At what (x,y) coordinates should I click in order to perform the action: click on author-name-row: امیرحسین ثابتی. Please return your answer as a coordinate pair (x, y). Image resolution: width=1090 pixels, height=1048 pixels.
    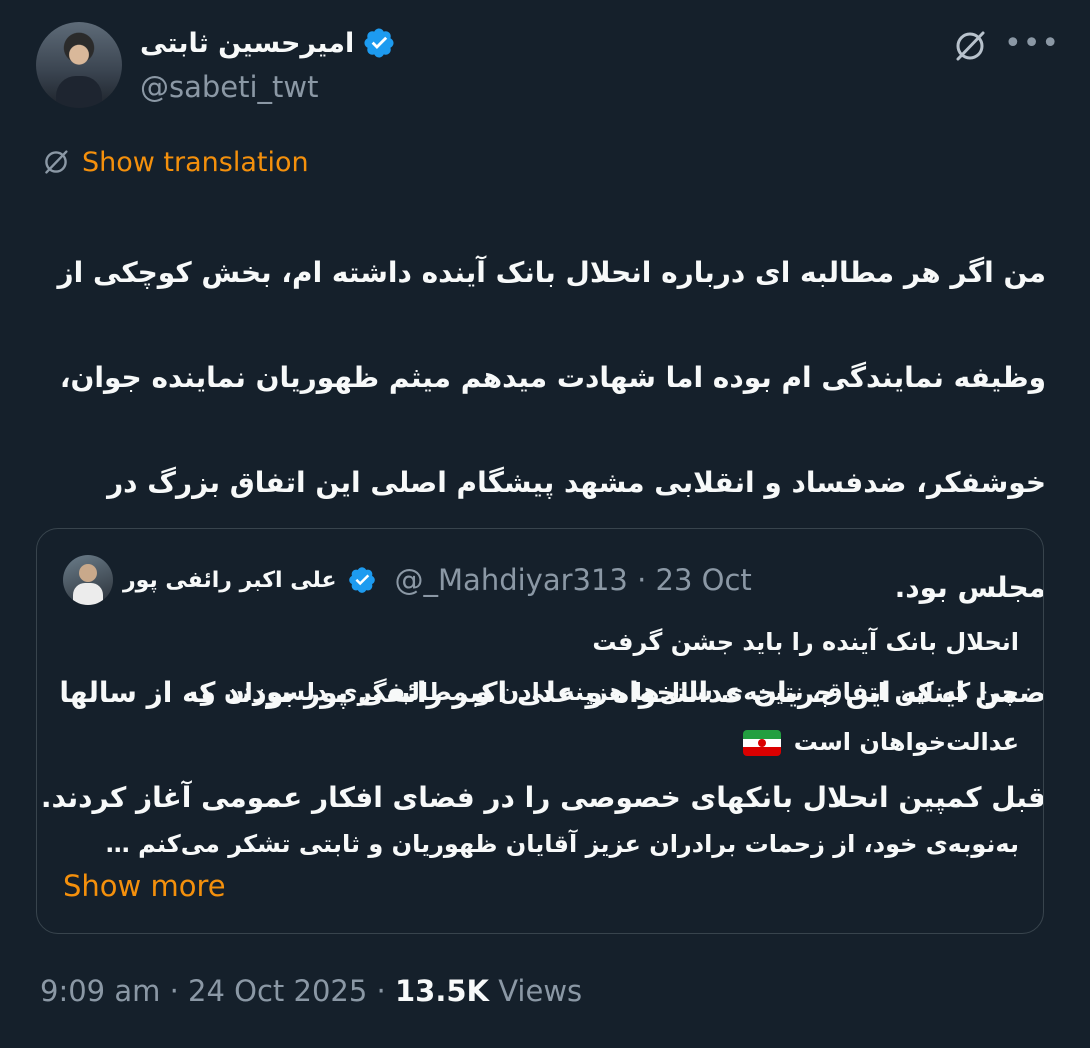
    Looking at the image, I should click on (268, 43).